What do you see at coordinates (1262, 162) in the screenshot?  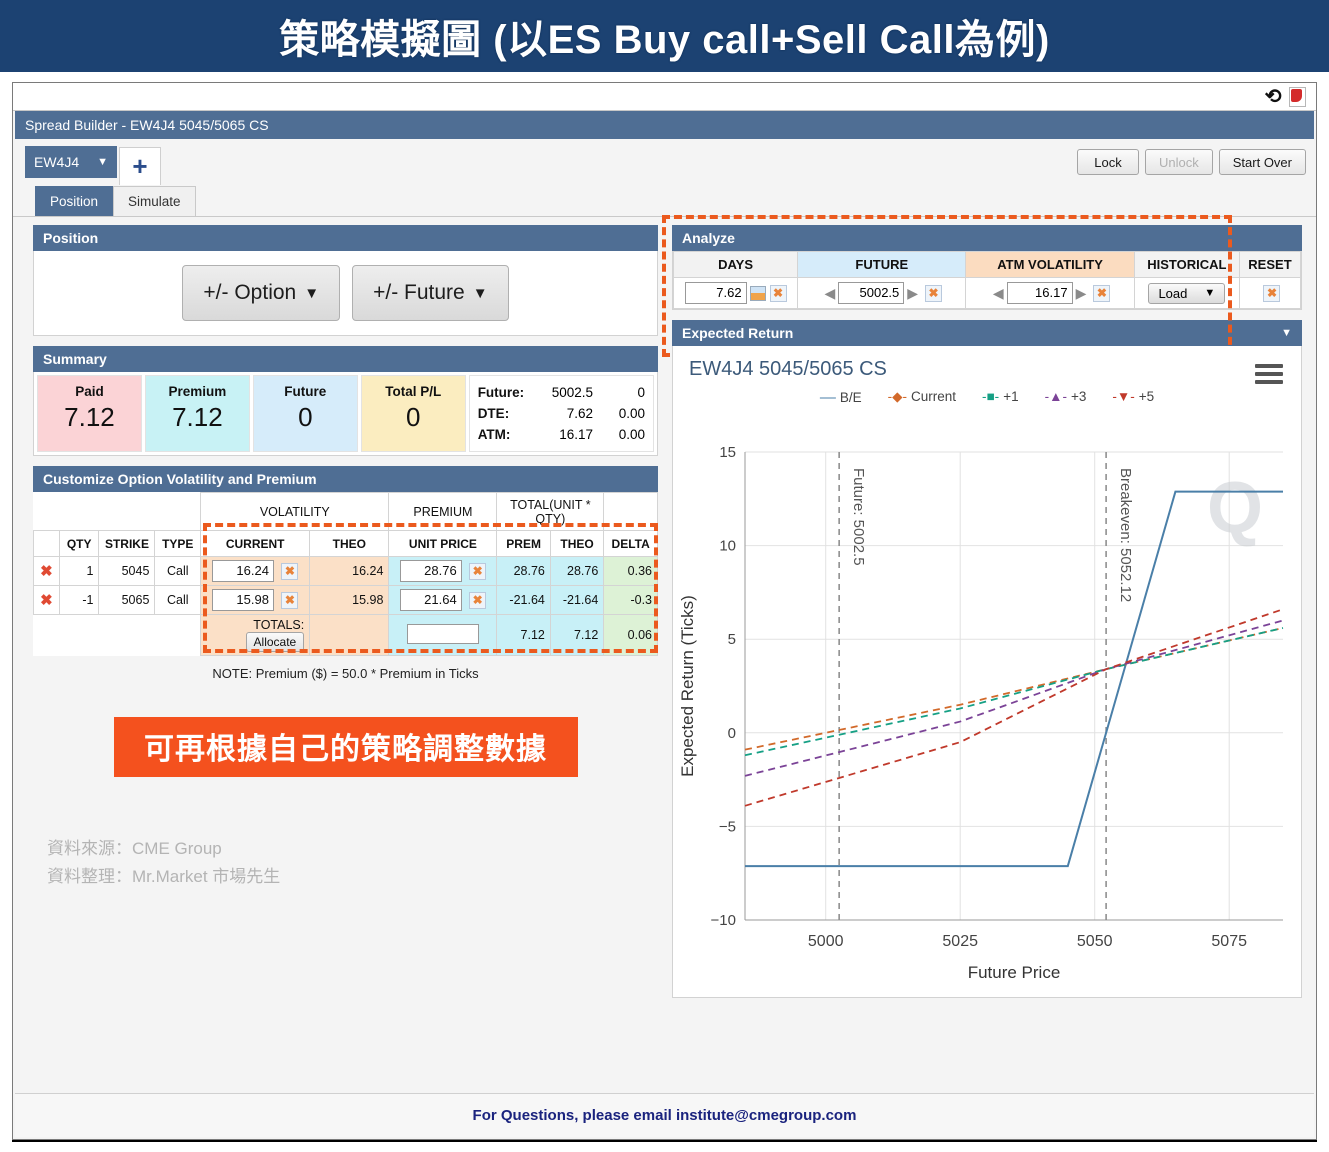 I see `start-over-button: Start Over` at bounding box center [1262, 162].